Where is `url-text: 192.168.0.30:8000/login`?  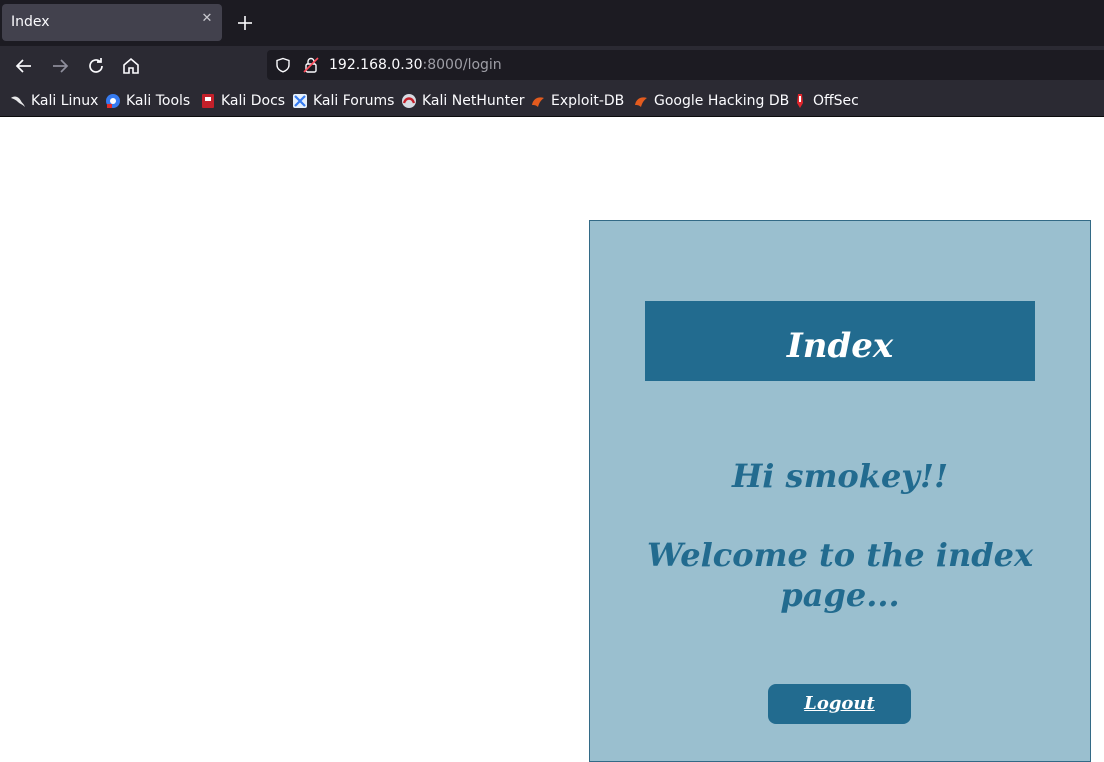 url-text: 192.168.0.30:8000/login is located at coordinates (415, 65).